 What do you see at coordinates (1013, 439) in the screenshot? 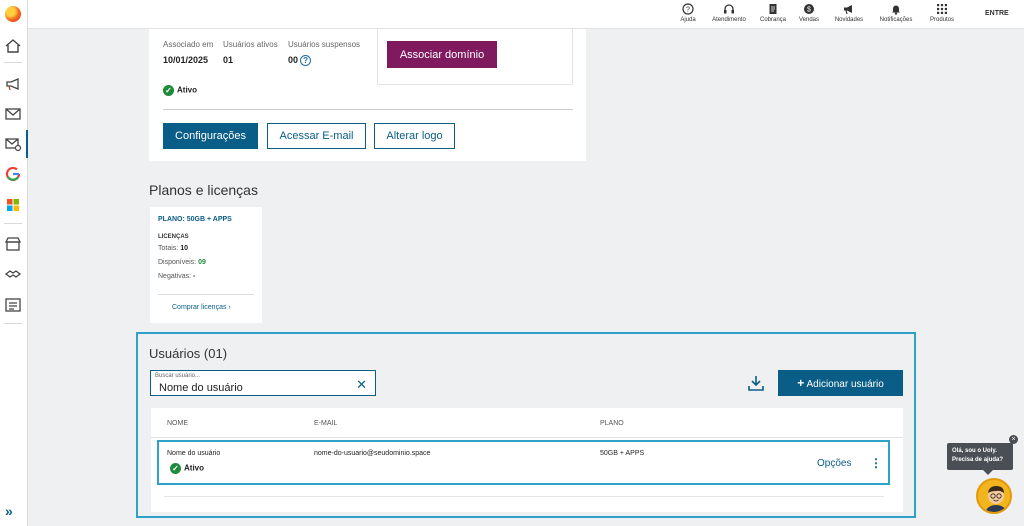
I see `close-icon: ×` at bounding box center [1013, 439].